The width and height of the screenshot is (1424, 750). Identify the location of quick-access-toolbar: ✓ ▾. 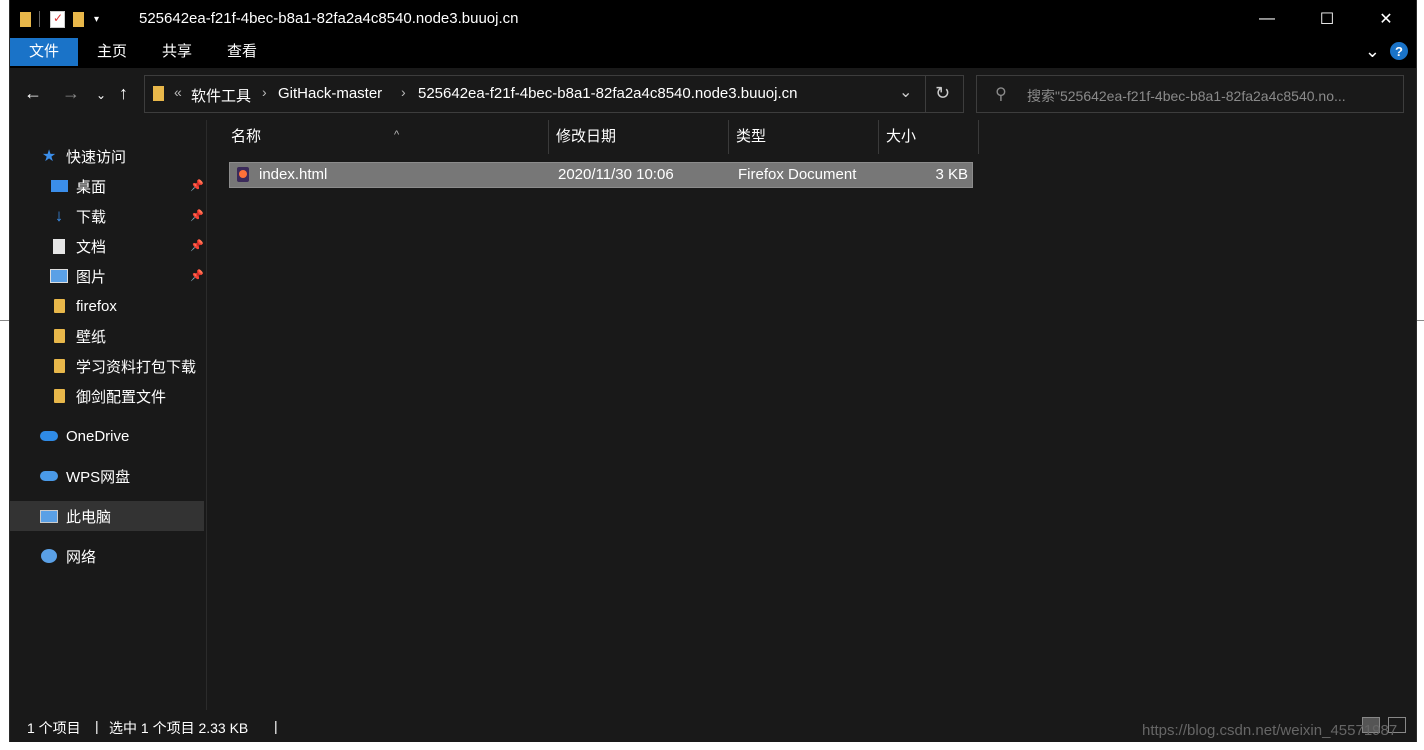
(59, 19).